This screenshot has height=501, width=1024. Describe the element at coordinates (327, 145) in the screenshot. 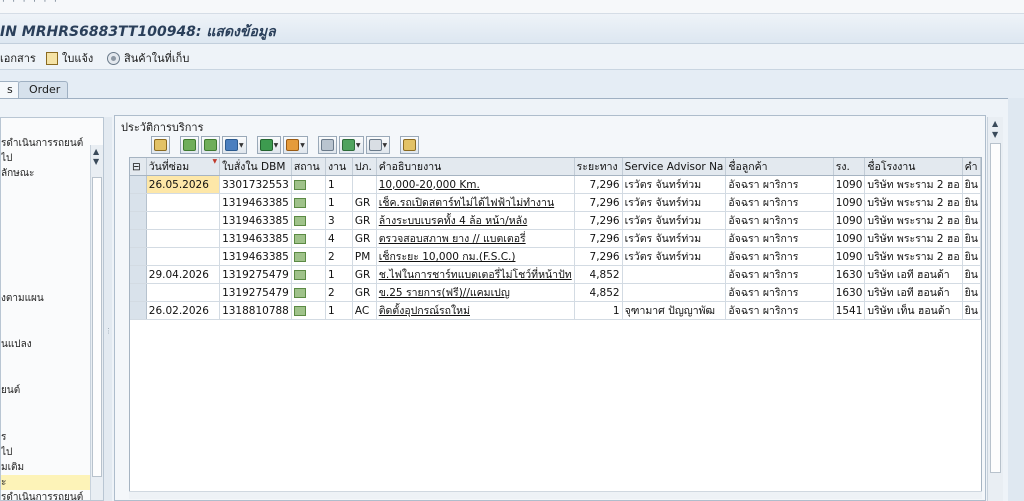

I see `print-button` at that location.